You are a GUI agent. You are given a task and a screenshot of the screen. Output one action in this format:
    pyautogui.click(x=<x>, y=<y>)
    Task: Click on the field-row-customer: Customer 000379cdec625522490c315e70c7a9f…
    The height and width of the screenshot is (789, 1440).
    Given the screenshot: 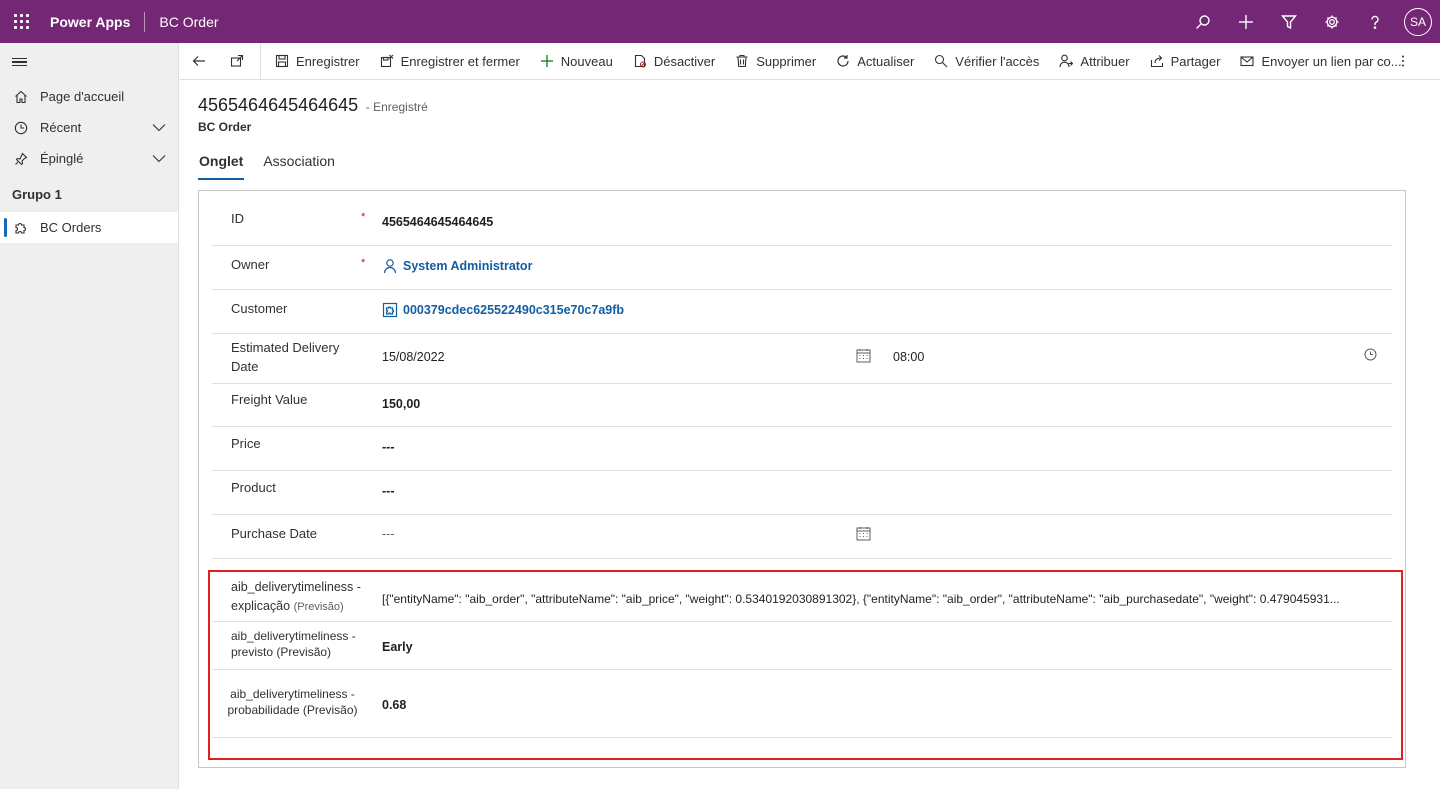 What is the action you would take?
    pyautogui.click(x=802, y=312)
    